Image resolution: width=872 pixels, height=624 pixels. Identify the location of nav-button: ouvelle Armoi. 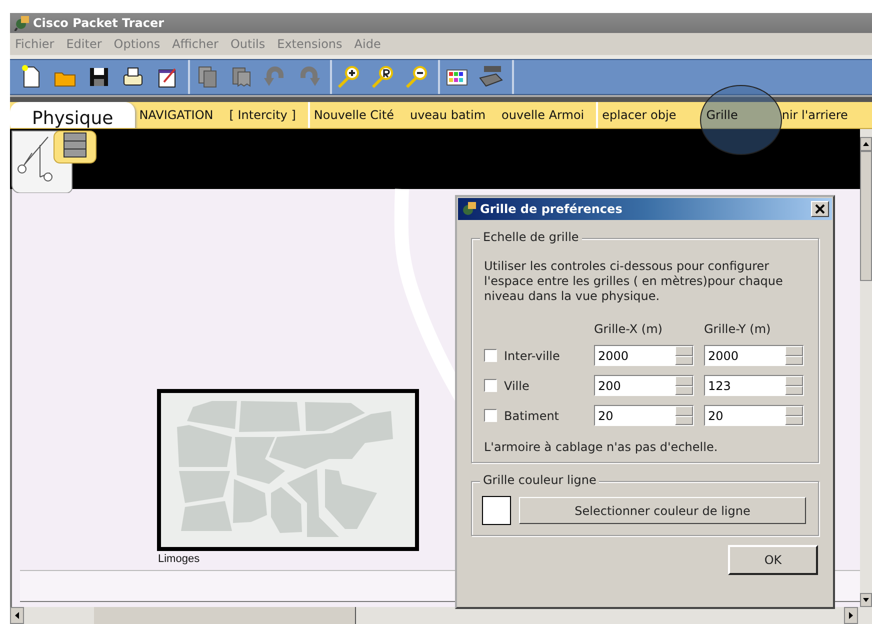
(543, 115).